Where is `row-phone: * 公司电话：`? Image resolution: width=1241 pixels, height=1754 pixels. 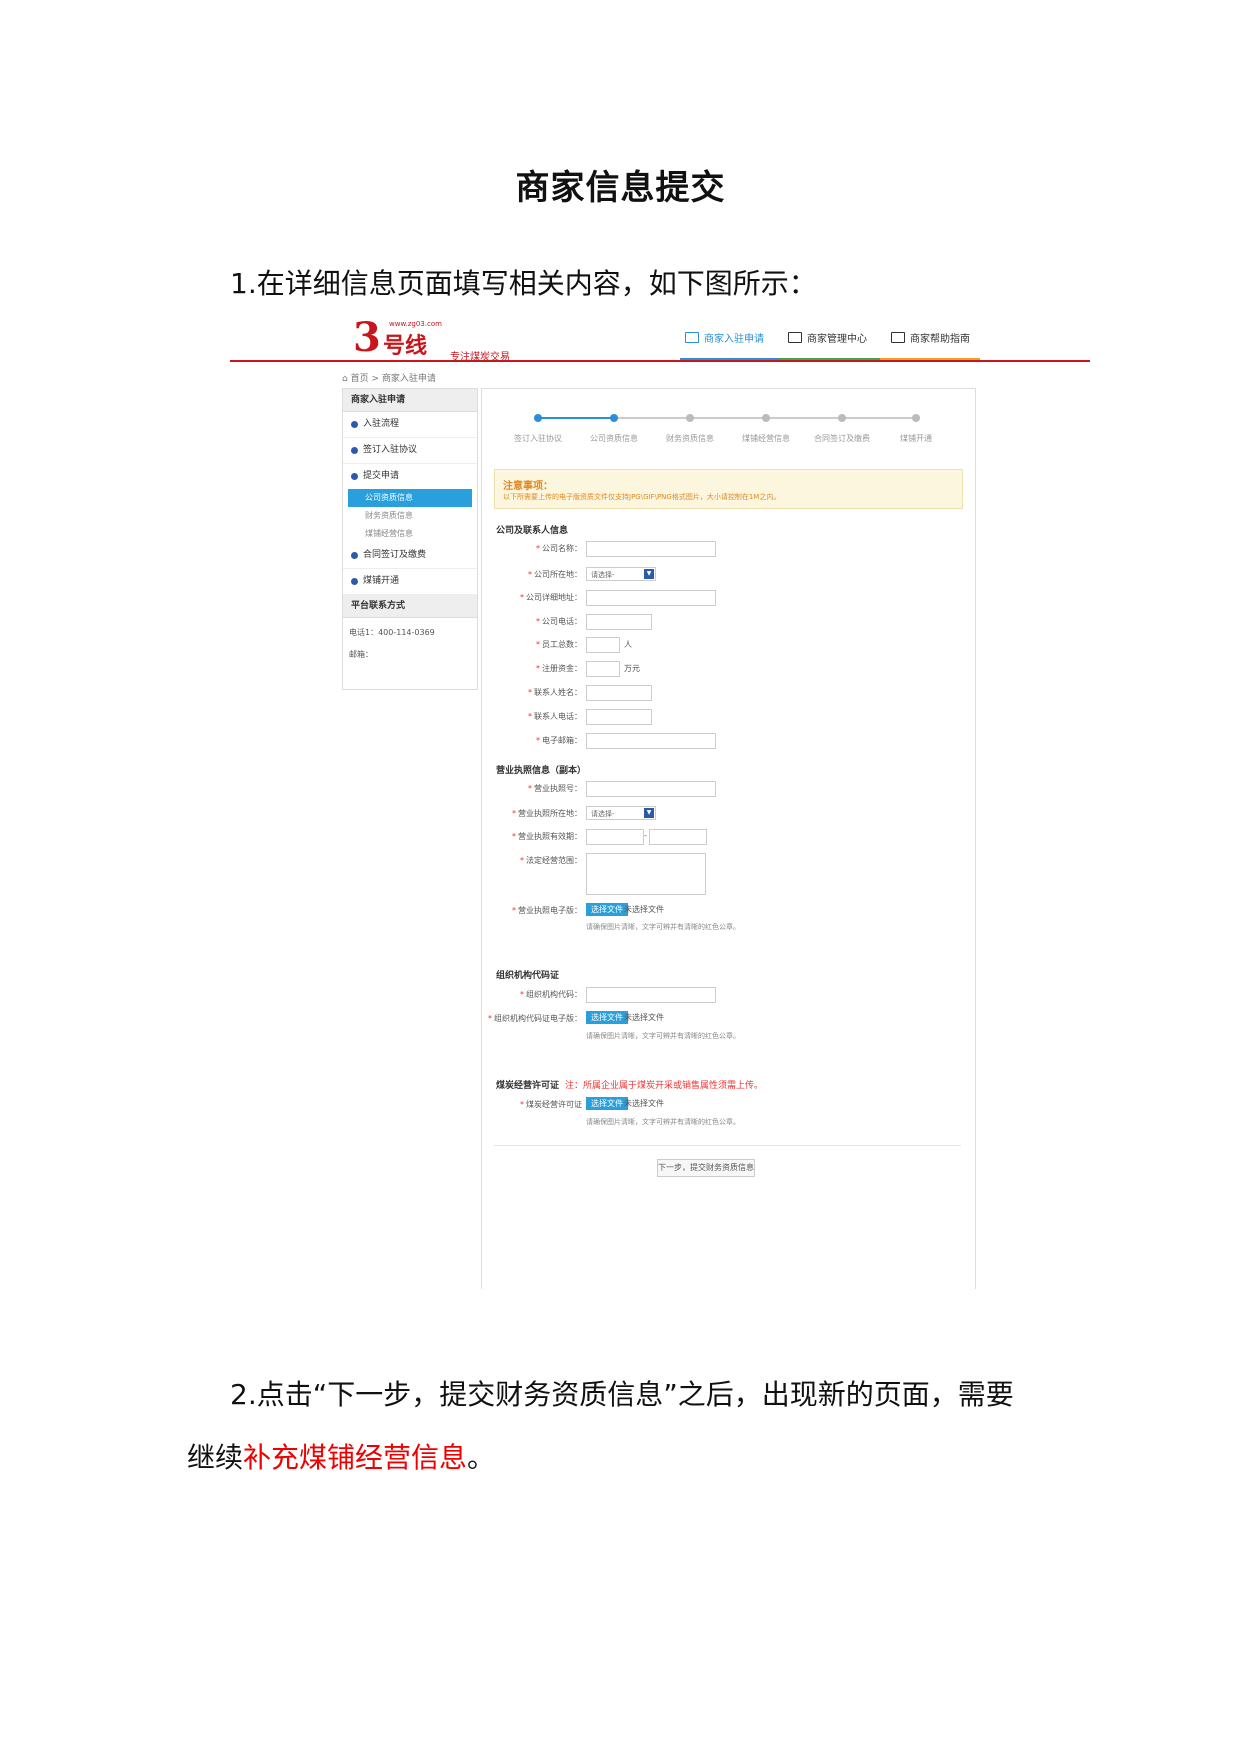
row-phone: * 公司电话： is located at coordinates (728, 622).